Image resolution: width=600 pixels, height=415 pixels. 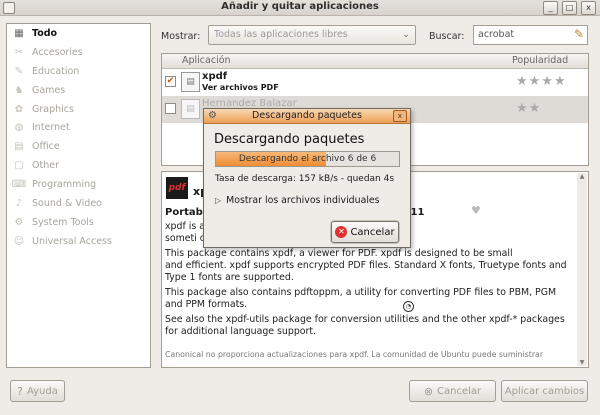 I want to click on close-button: x, so click(x=588, y=8).